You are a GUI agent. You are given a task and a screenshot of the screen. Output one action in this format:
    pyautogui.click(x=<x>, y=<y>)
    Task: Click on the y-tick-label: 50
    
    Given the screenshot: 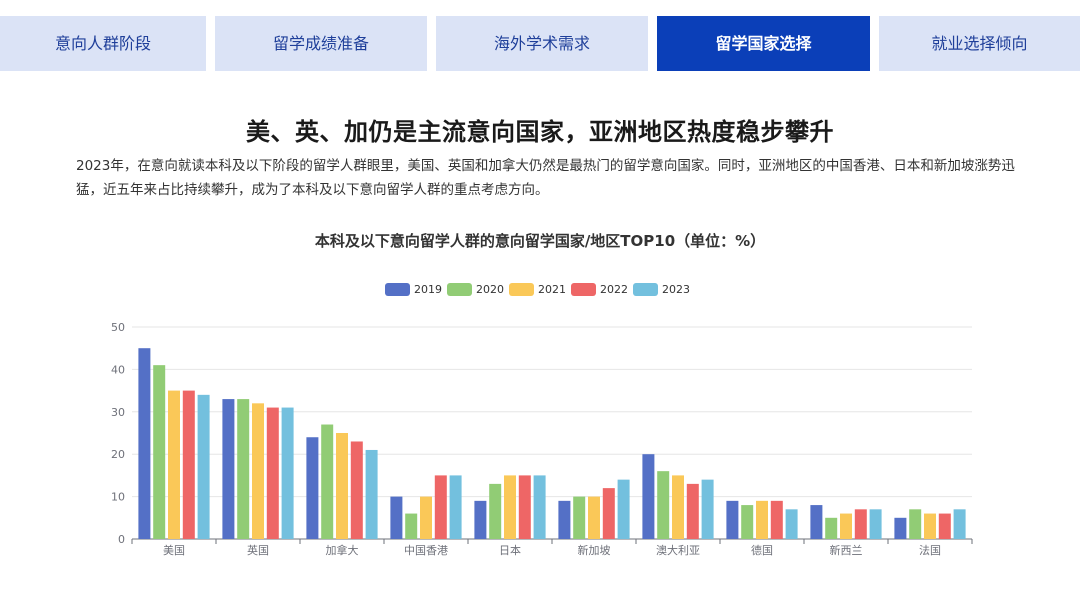 What is the action you would take?
    pyautogui.click(x=118, y=327)
    